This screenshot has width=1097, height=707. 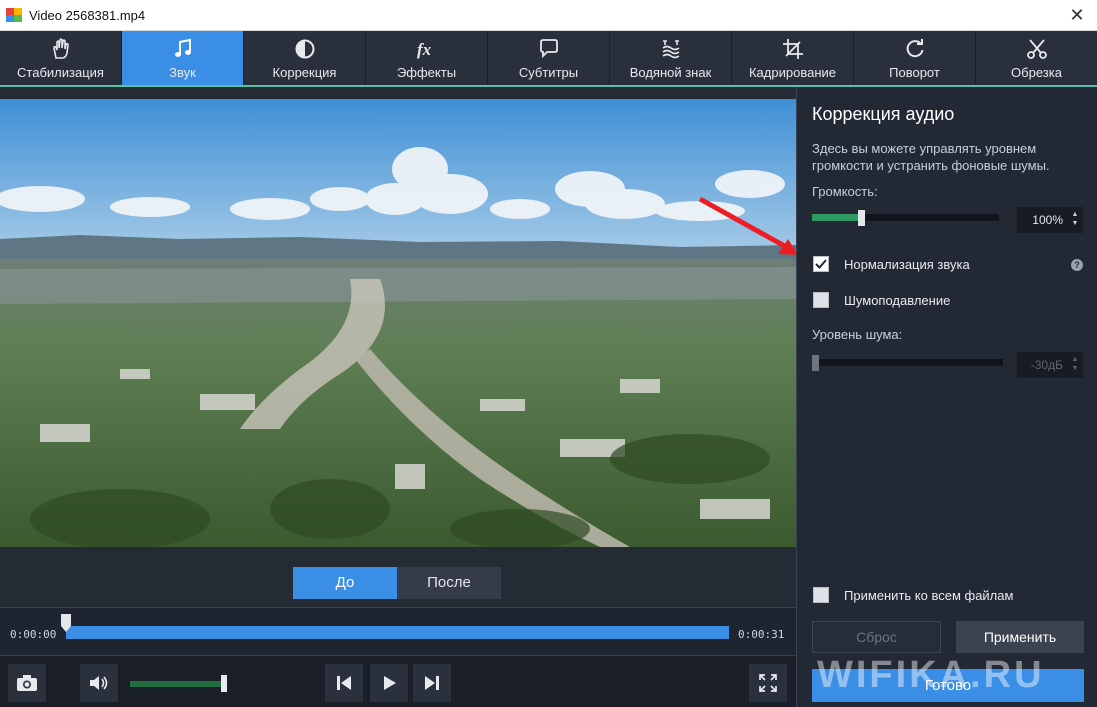 I want to click on tab-trim: Обрезка, so click(x=1036, y=58).